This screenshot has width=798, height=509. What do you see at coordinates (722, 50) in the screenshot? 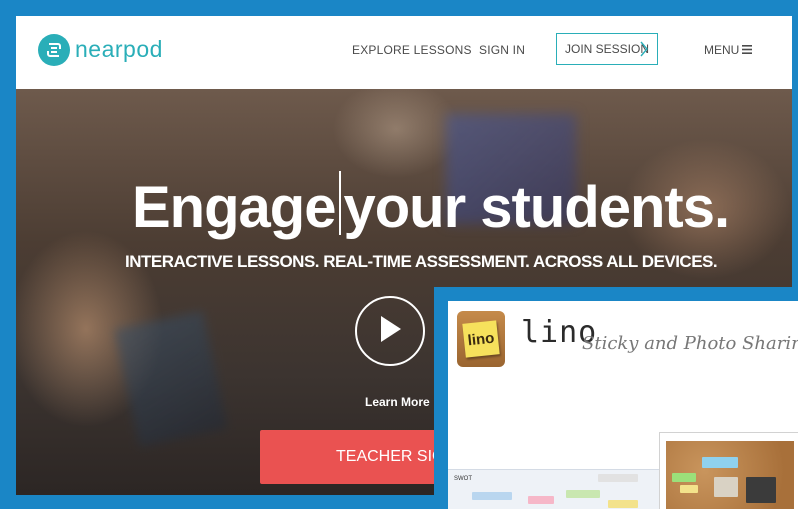
I see `menu-label: MENU` at bounding box center [722, 50].